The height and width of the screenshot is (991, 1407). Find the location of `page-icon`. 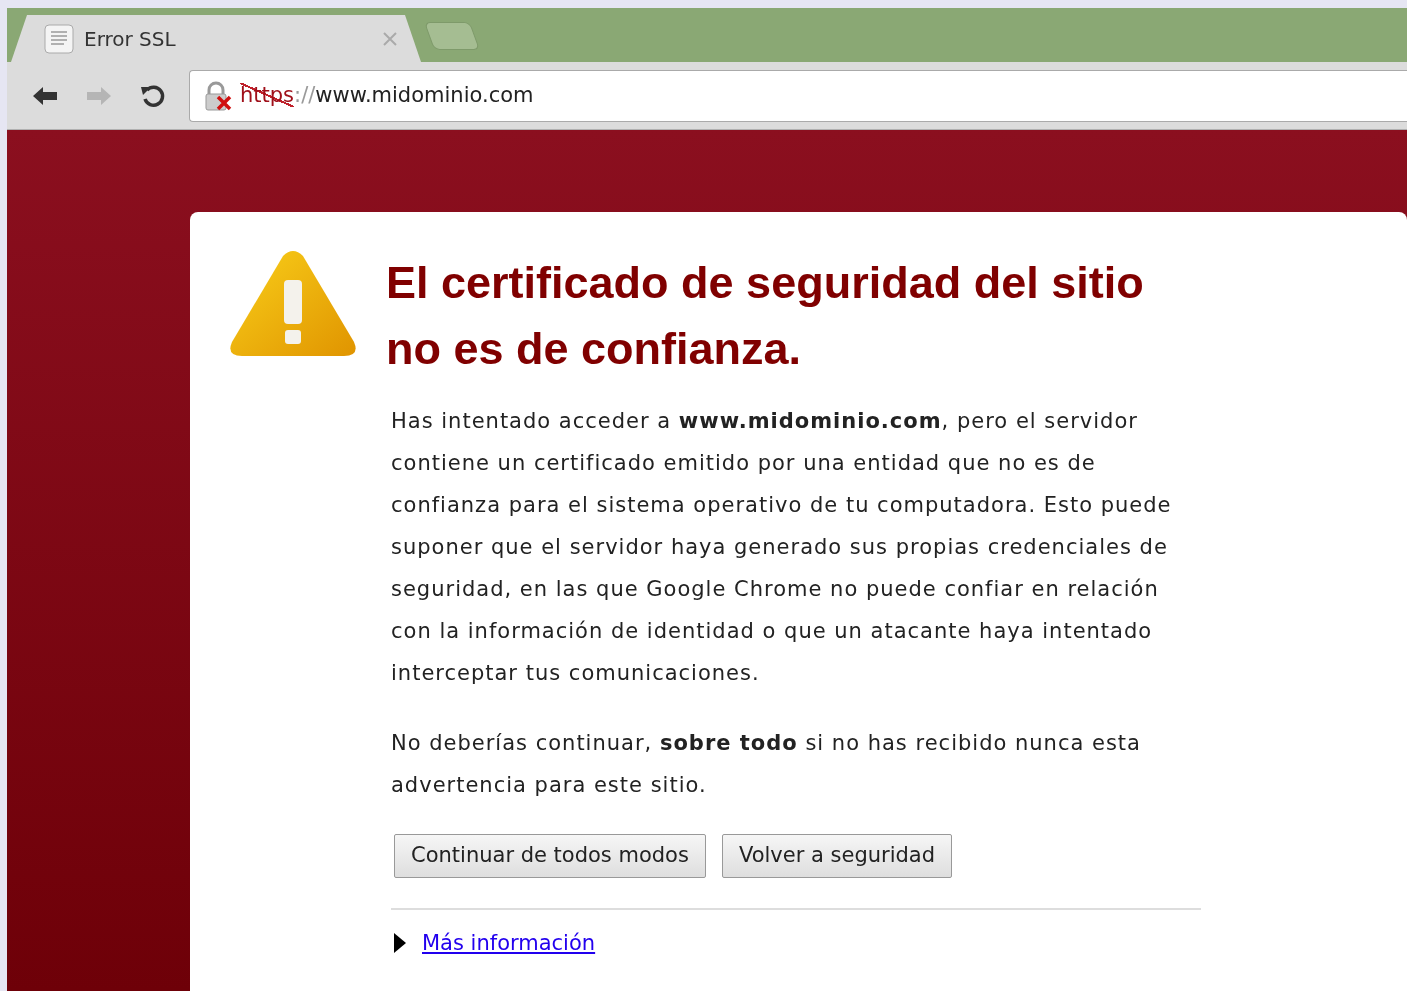

page-icon is located at coordinates (59, 38).